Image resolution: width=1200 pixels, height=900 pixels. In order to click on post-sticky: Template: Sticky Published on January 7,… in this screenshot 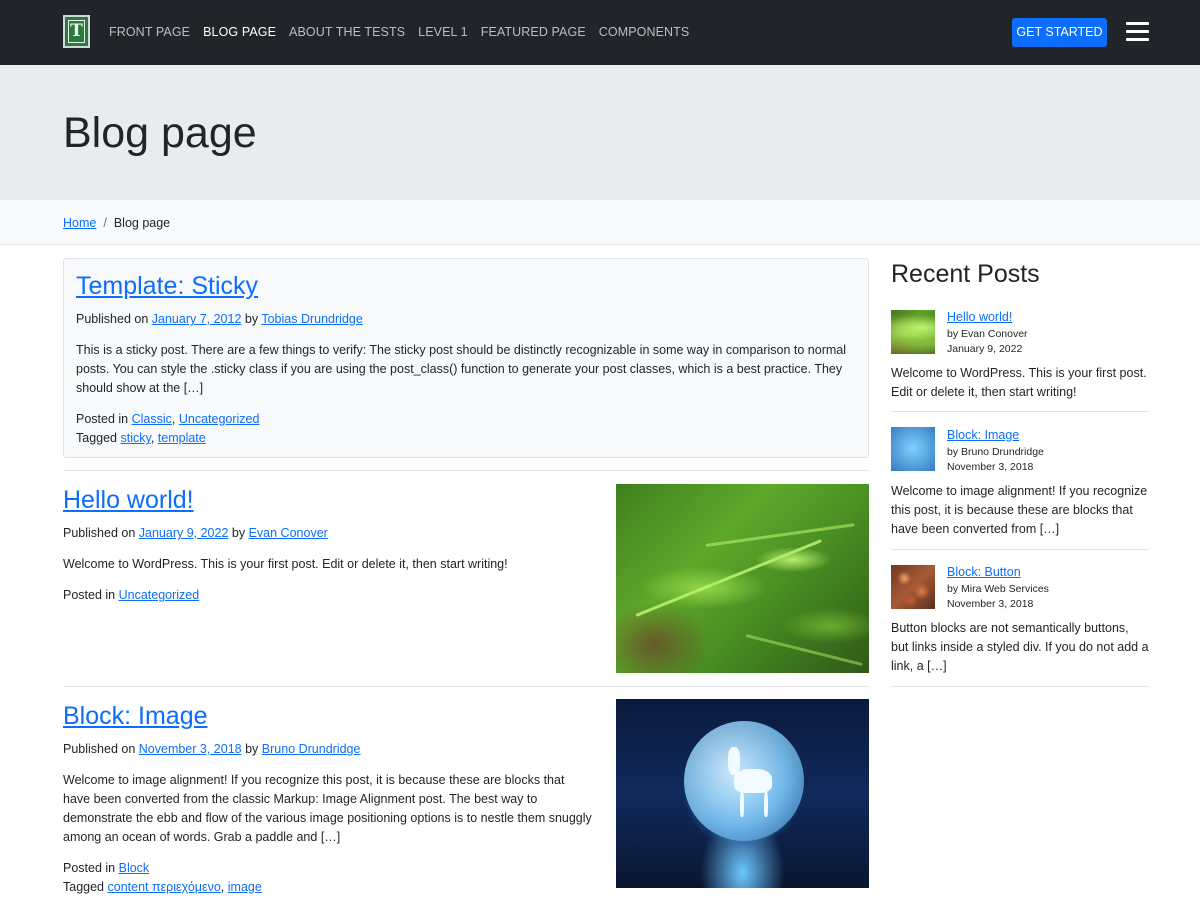, I will do `click(466, 359)`.